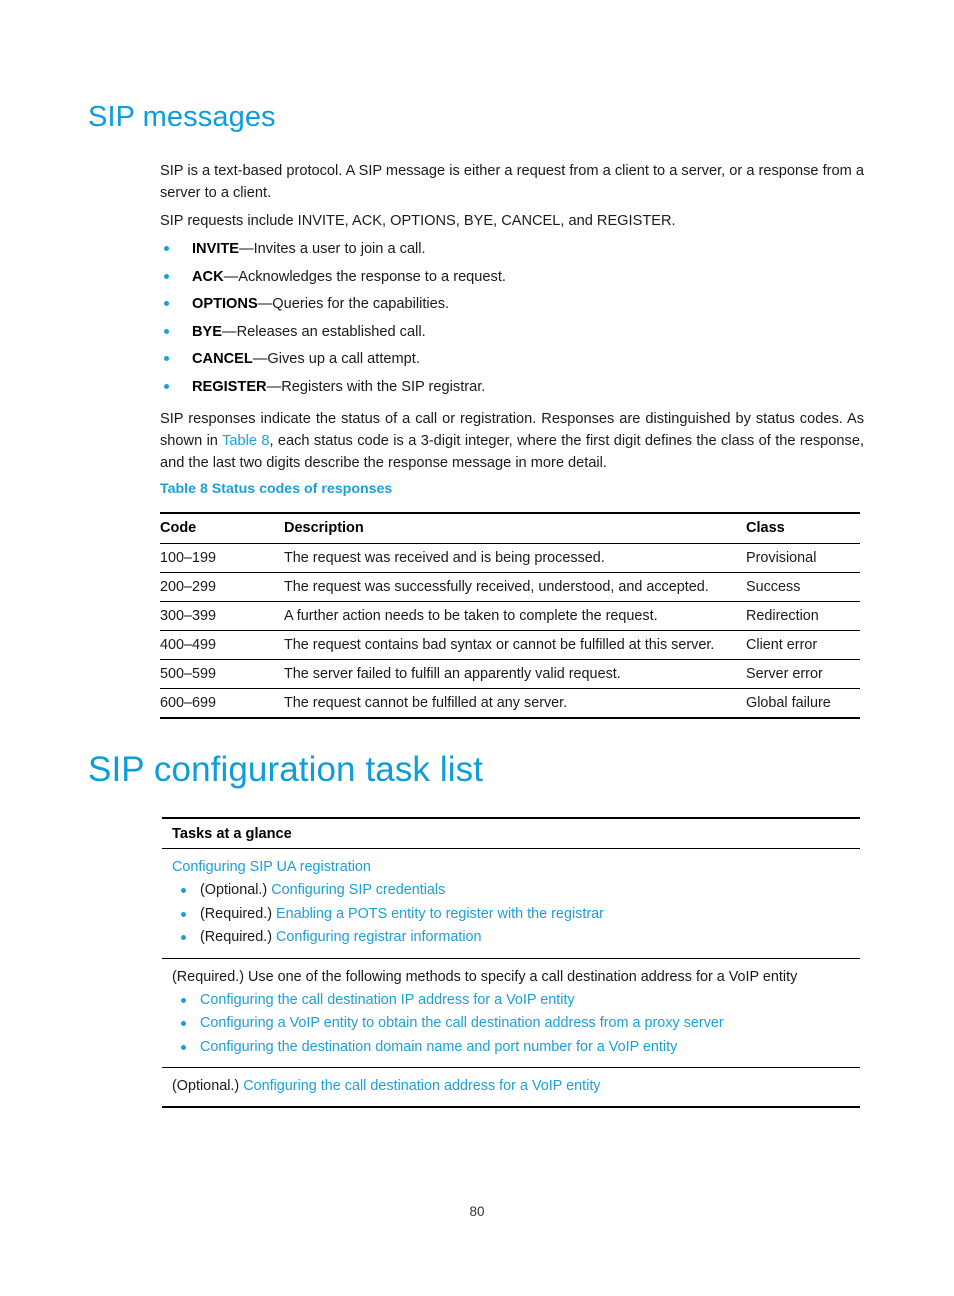  What do you see at coordinates (803, 558) in the screenshot?
I see `cell-class: Provisional` at bounding box center [803, 558].